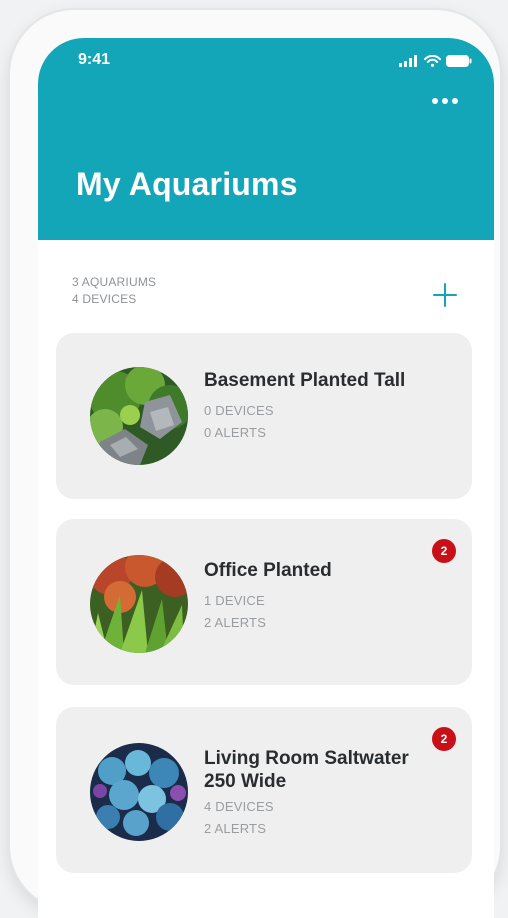 The image size is (508, 918). I want to click on aquarium-stats: 4 DEVICES 2 ALERTS, so click(239, 818).